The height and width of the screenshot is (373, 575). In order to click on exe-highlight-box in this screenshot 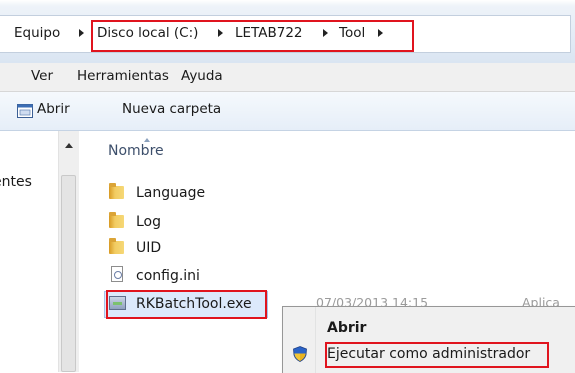, I will do `click(186, 304)`.